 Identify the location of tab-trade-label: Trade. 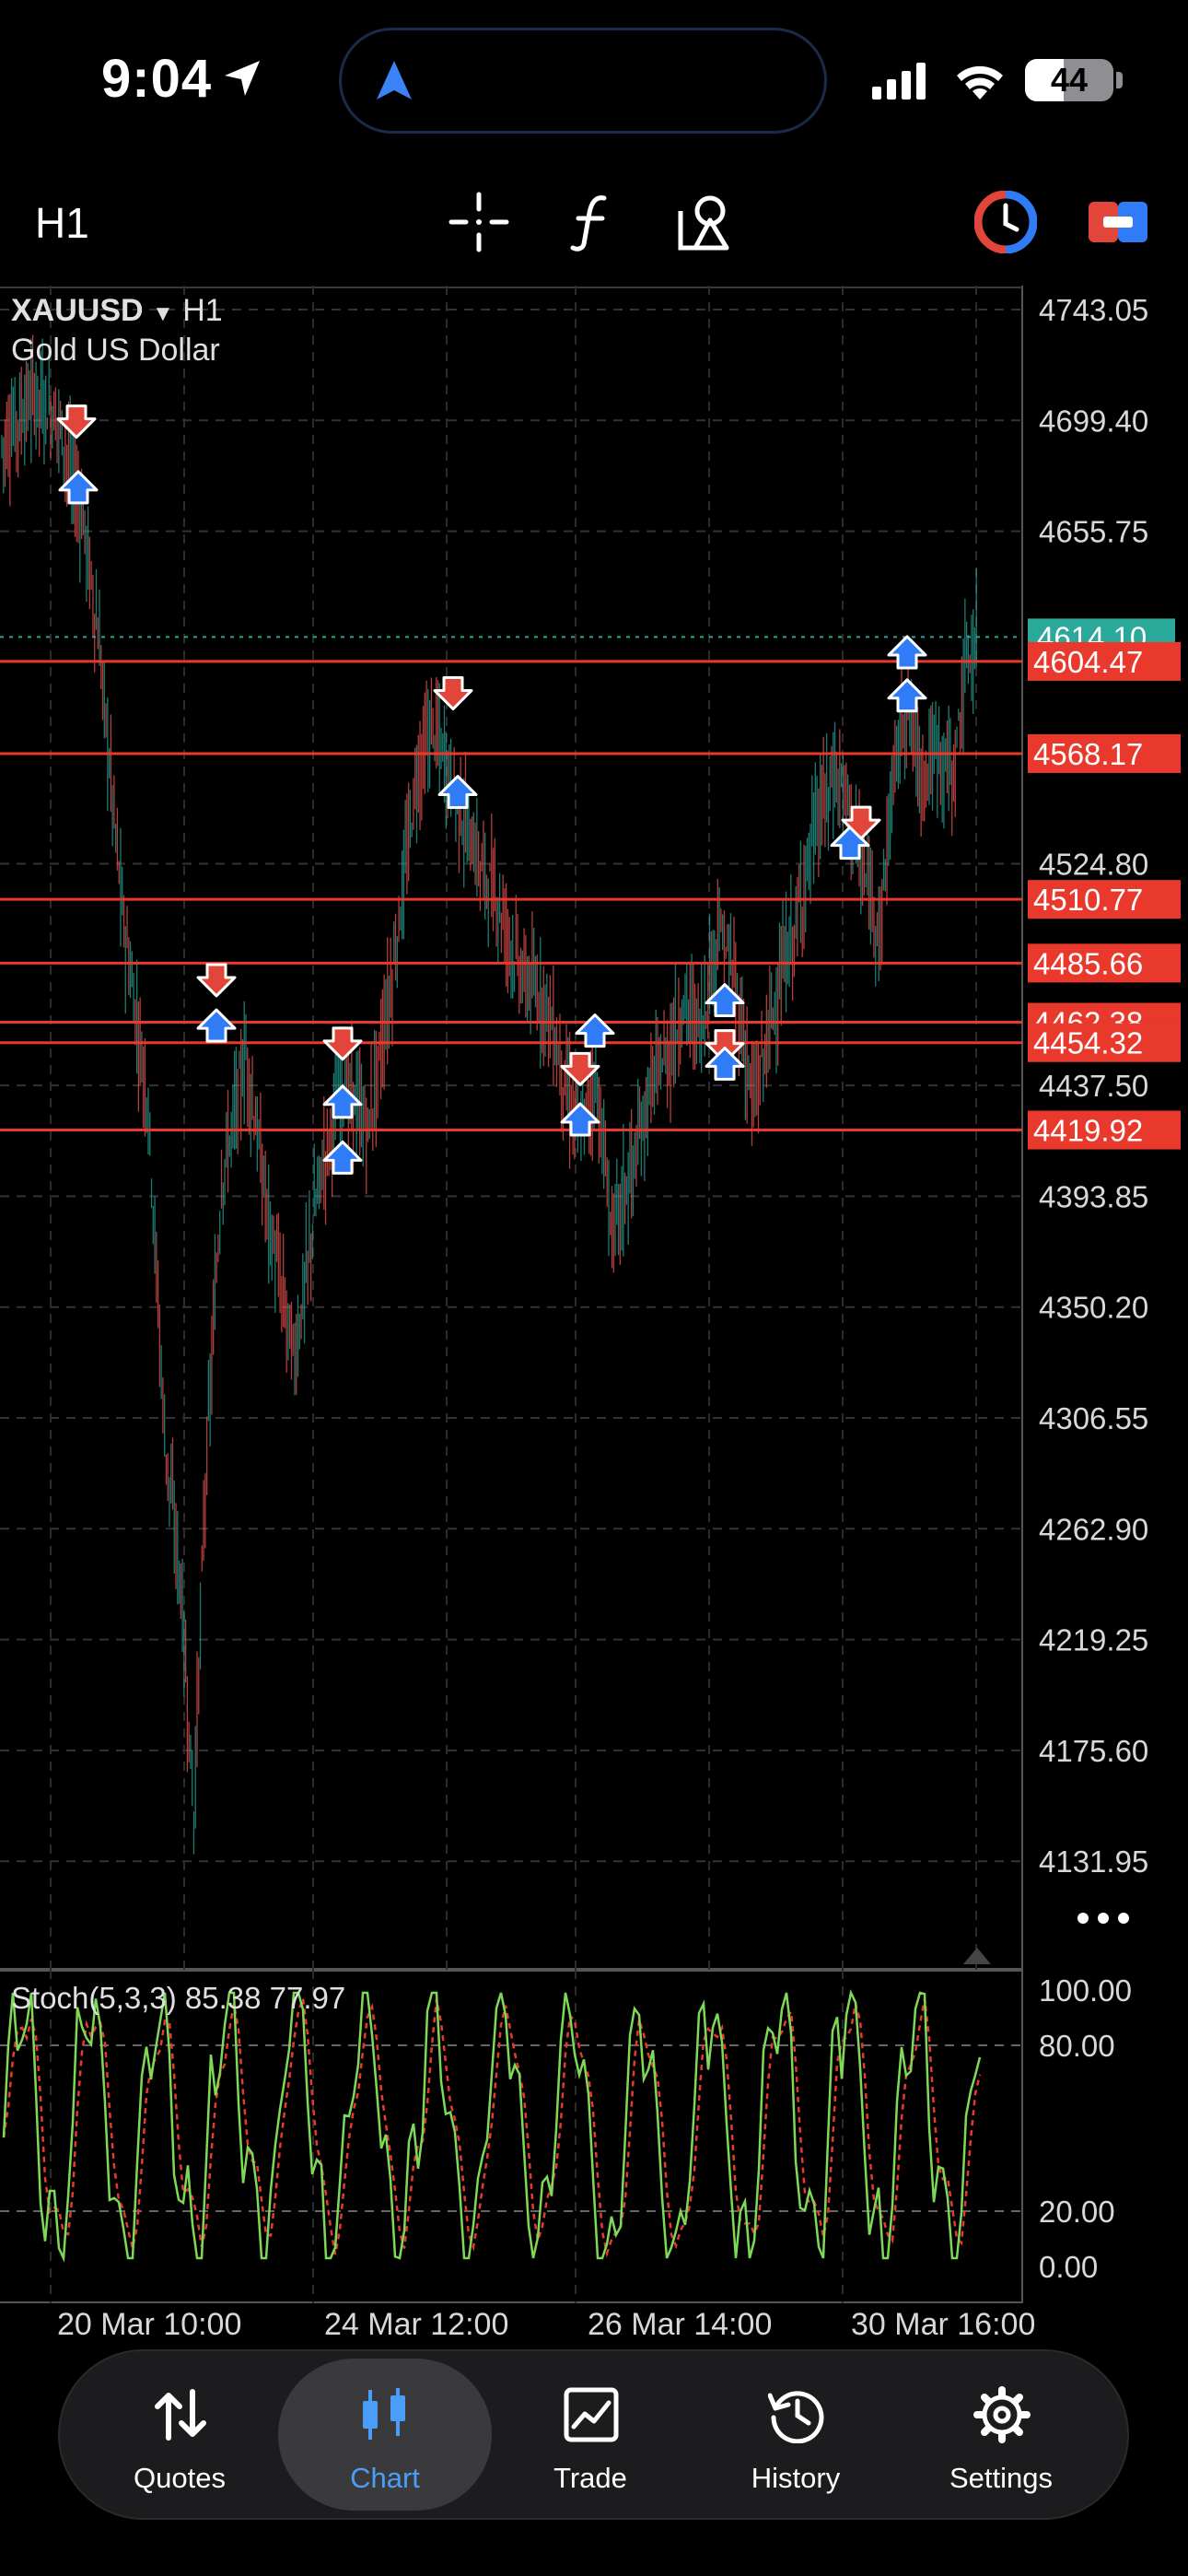
(590, 2478).